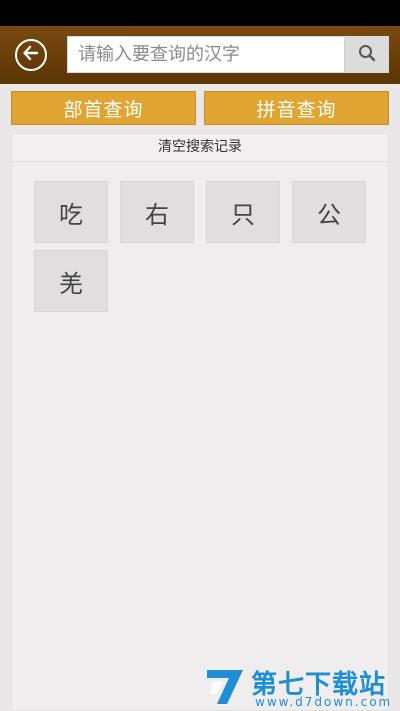  I want to click on search-button, so click(366, 54).